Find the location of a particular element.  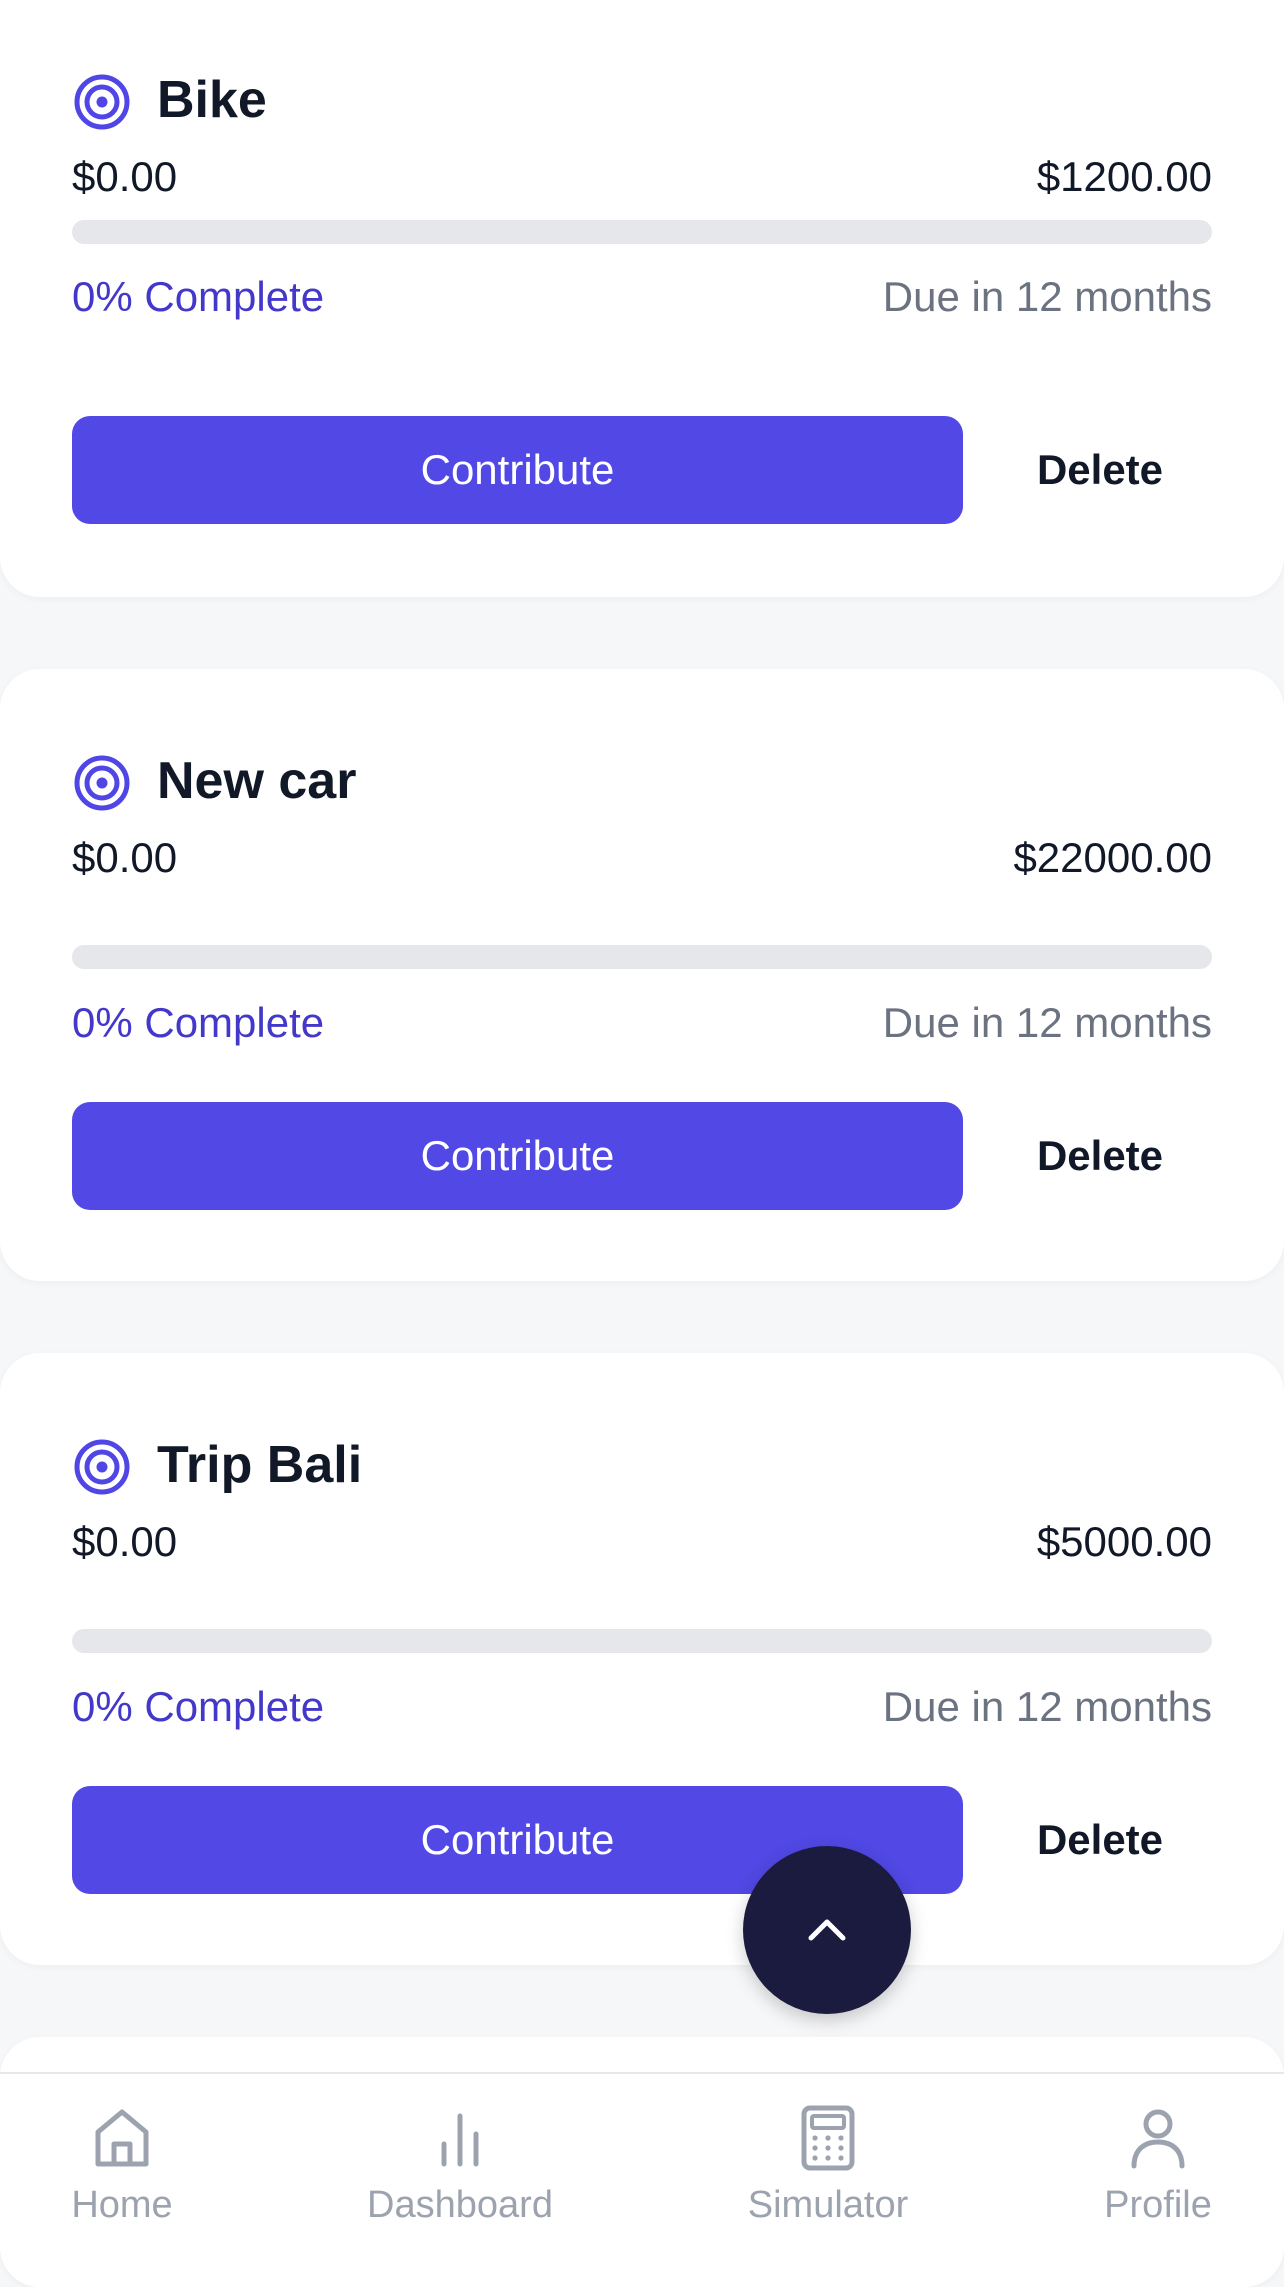

target-amount: $1200.00 is located at coordinates (1124, 176).